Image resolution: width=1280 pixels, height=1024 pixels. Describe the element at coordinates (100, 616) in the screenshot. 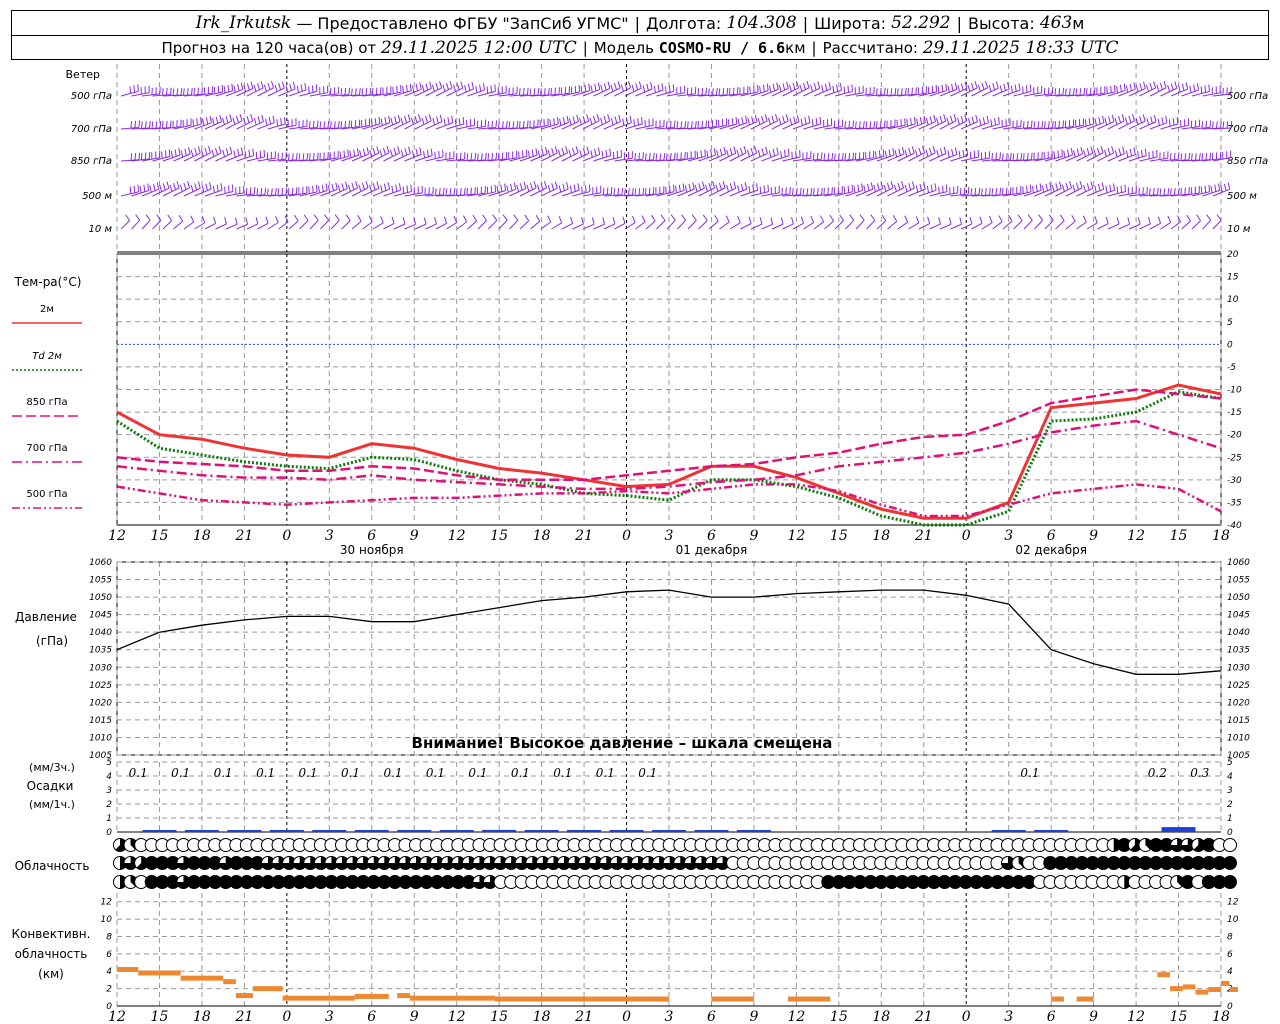

I see `pressure-ytick-left: 1045` at that location.